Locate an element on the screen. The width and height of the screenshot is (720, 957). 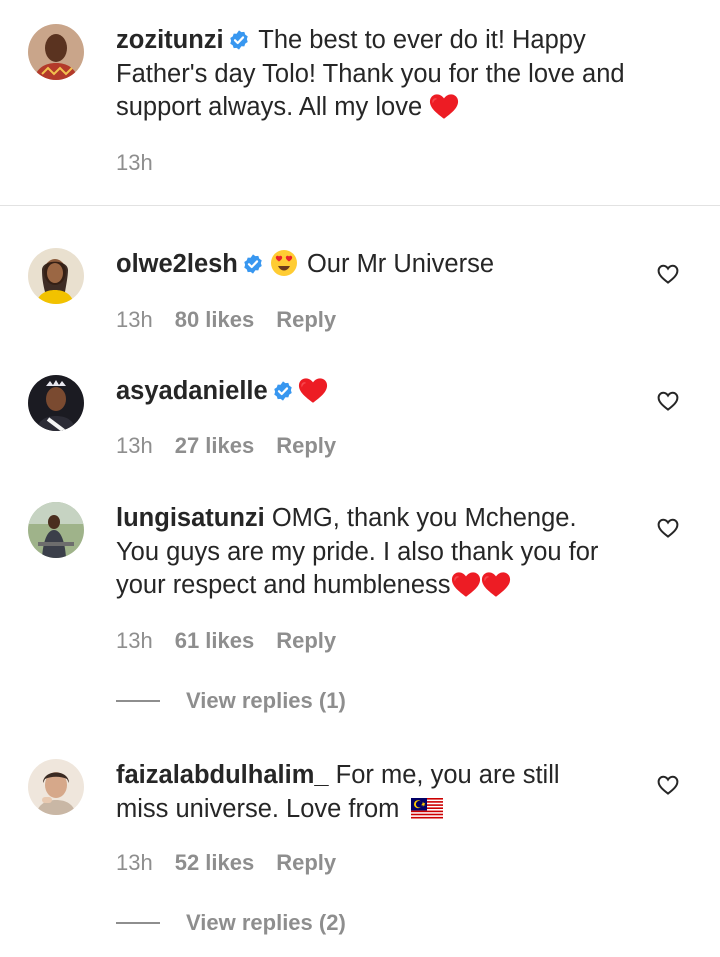
comment-meta: 13h 27 likes Reply is located at coordinates (226, 446).